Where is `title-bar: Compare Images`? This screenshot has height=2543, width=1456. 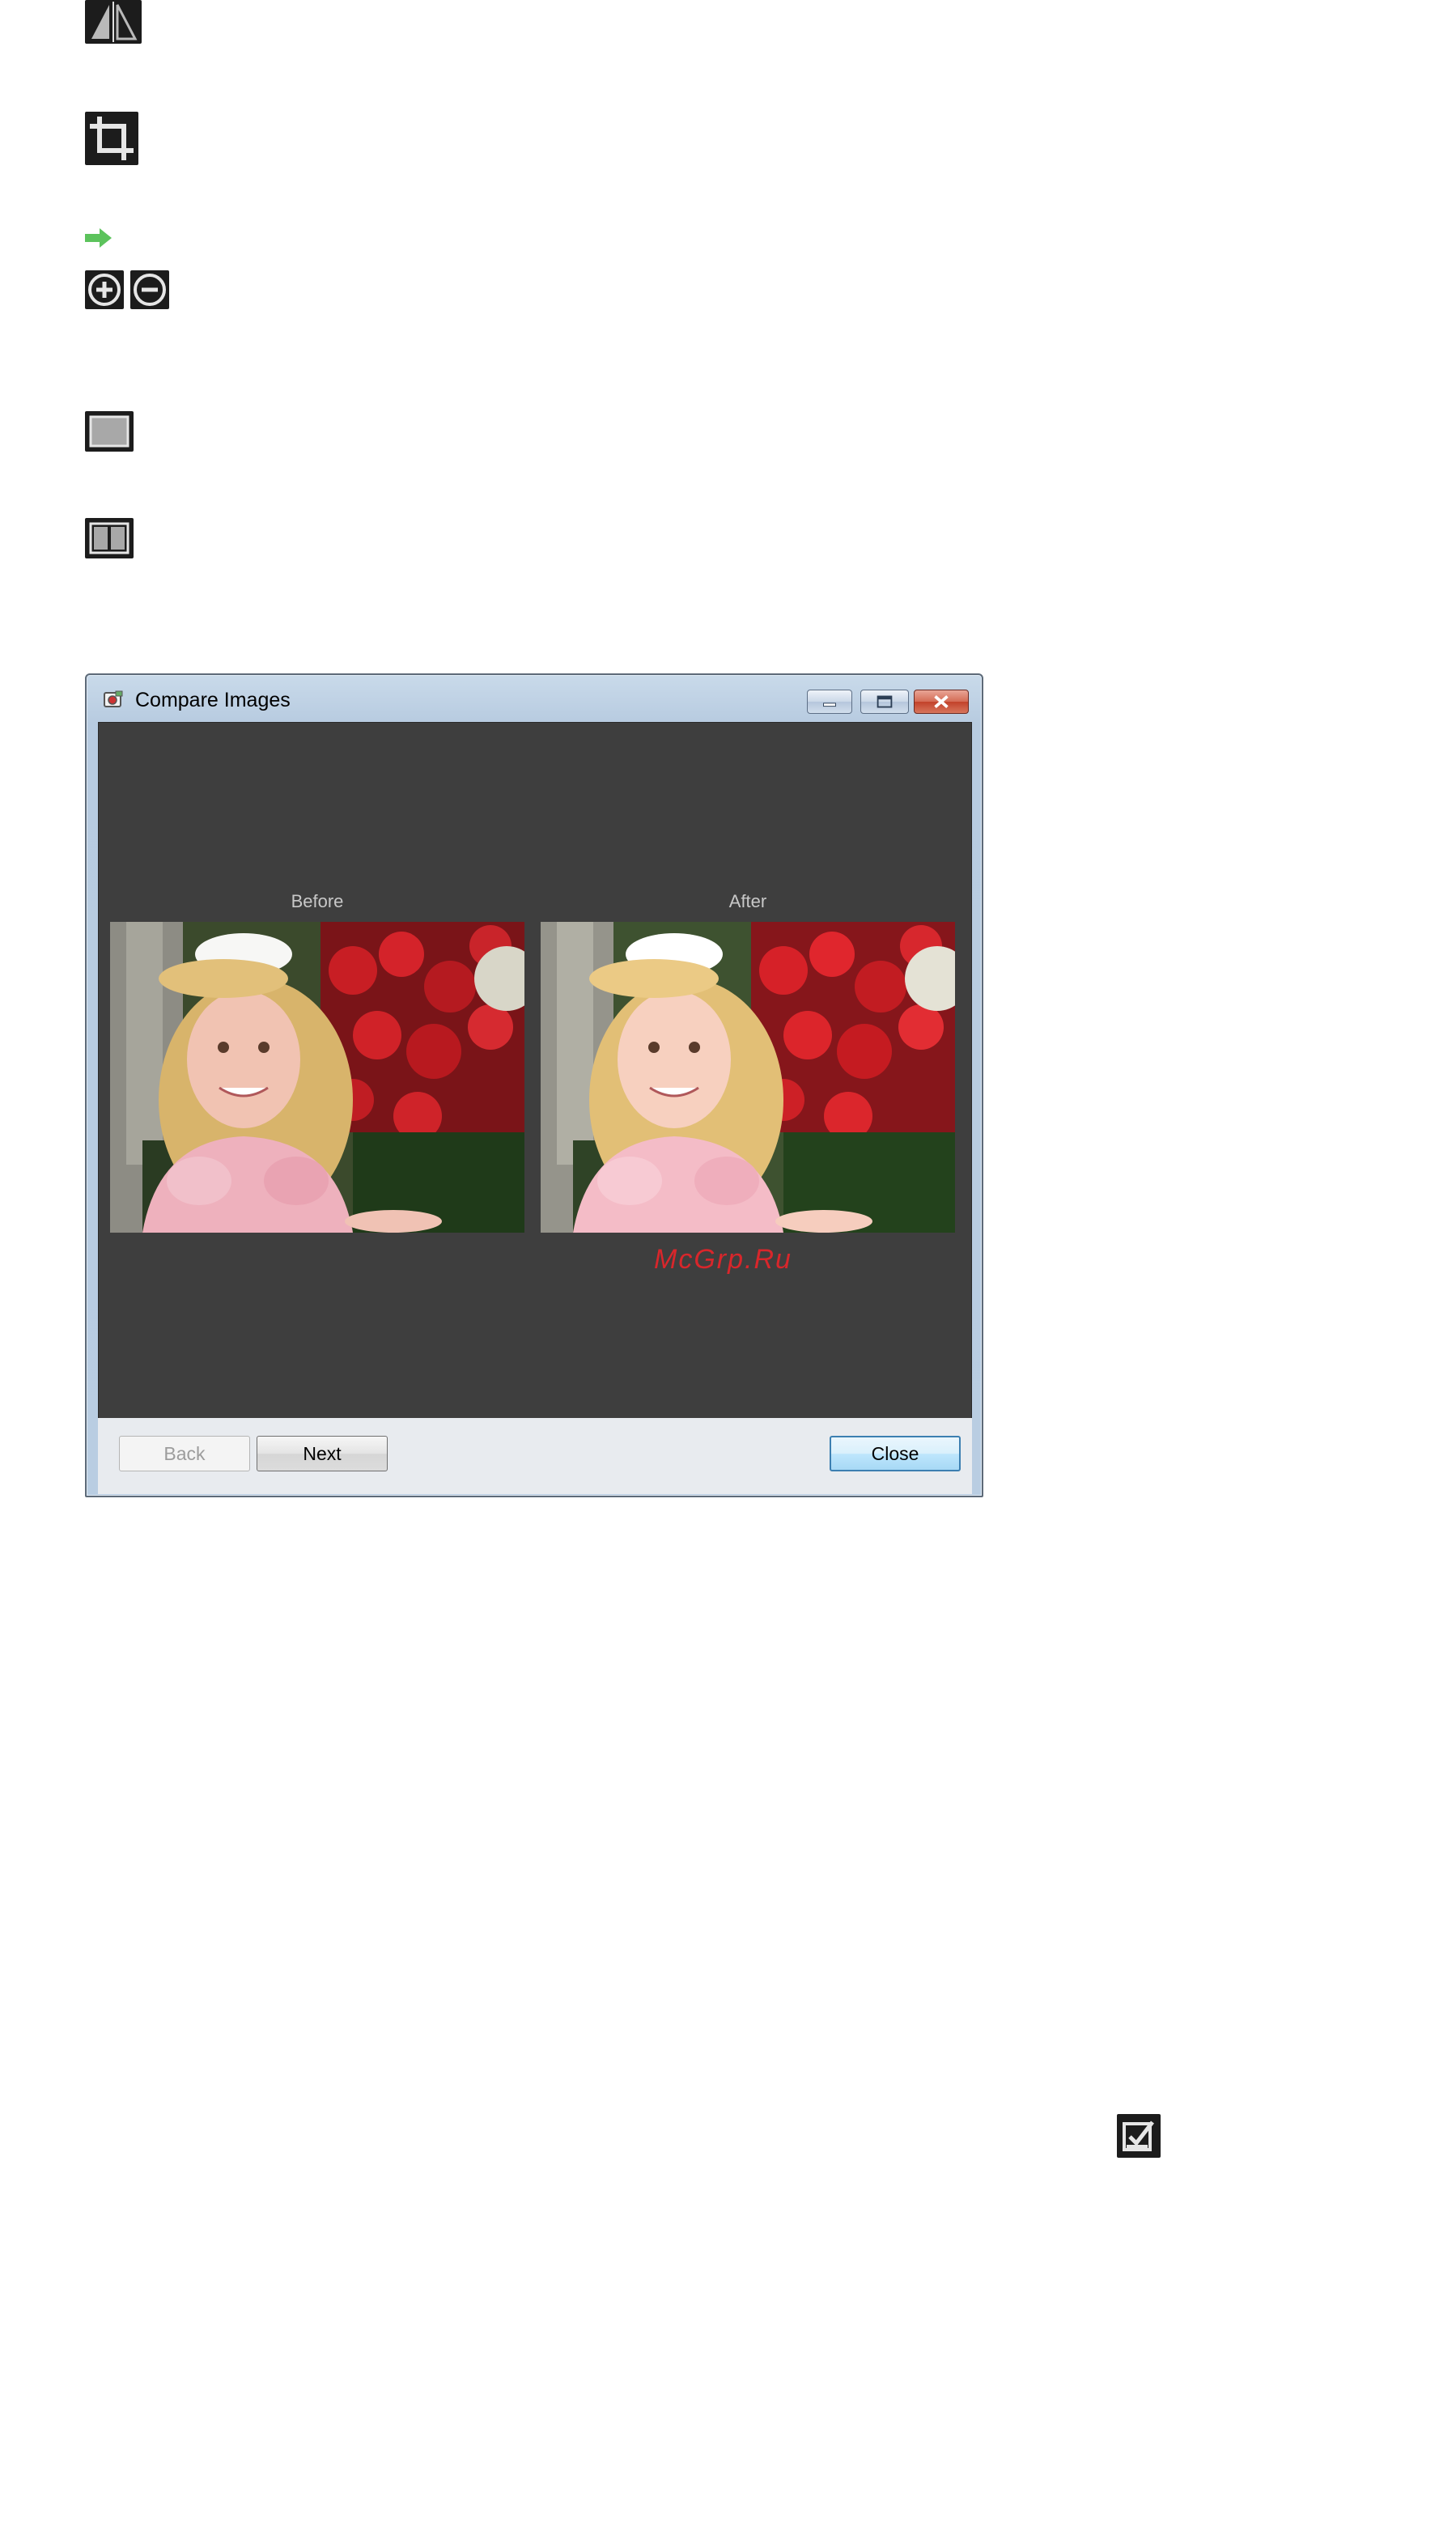
title-bar: Compare Images is located at coordinates (534, 698).